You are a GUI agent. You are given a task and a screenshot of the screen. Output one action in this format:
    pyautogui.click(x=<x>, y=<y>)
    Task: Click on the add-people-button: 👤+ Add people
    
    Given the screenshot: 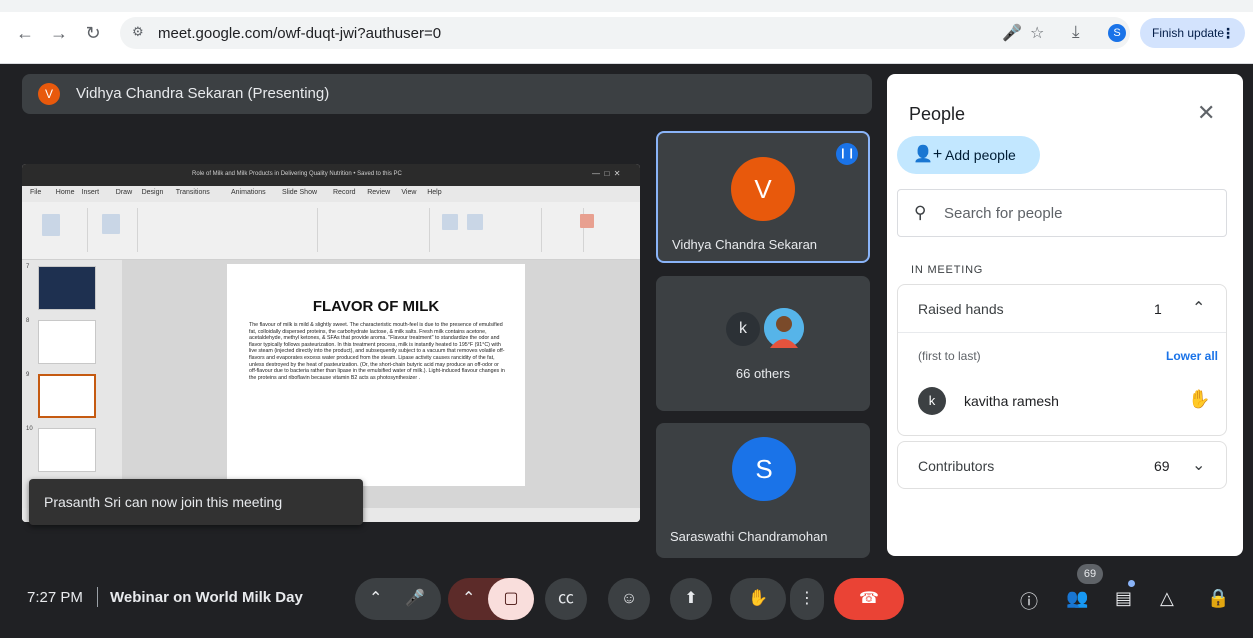 What is the action you would take?
    pyautogui.click(x=968, y=155)
    